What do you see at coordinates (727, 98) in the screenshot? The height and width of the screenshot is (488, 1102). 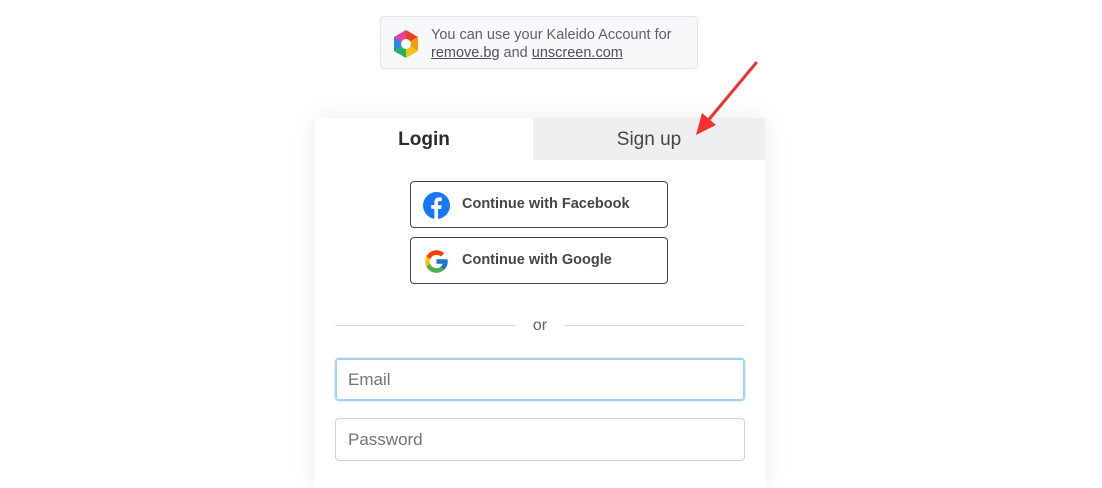 I see `annotation-arrow-icon` at bounding box center [727, 98].